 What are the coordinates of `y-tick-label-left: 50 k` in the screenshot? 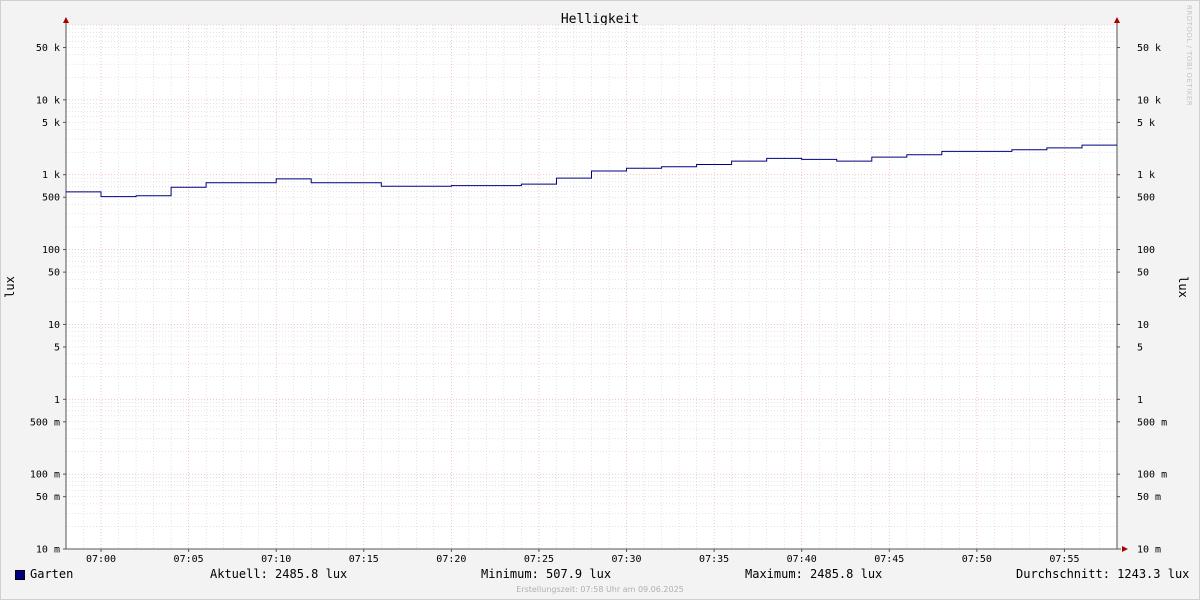 It's located at (48, 48).